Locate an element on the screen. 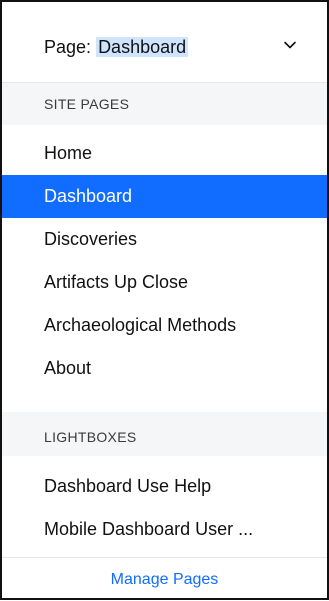 This screenshot has height=601, width=329. chevron-down-icon is located at coordinates (290, 45).